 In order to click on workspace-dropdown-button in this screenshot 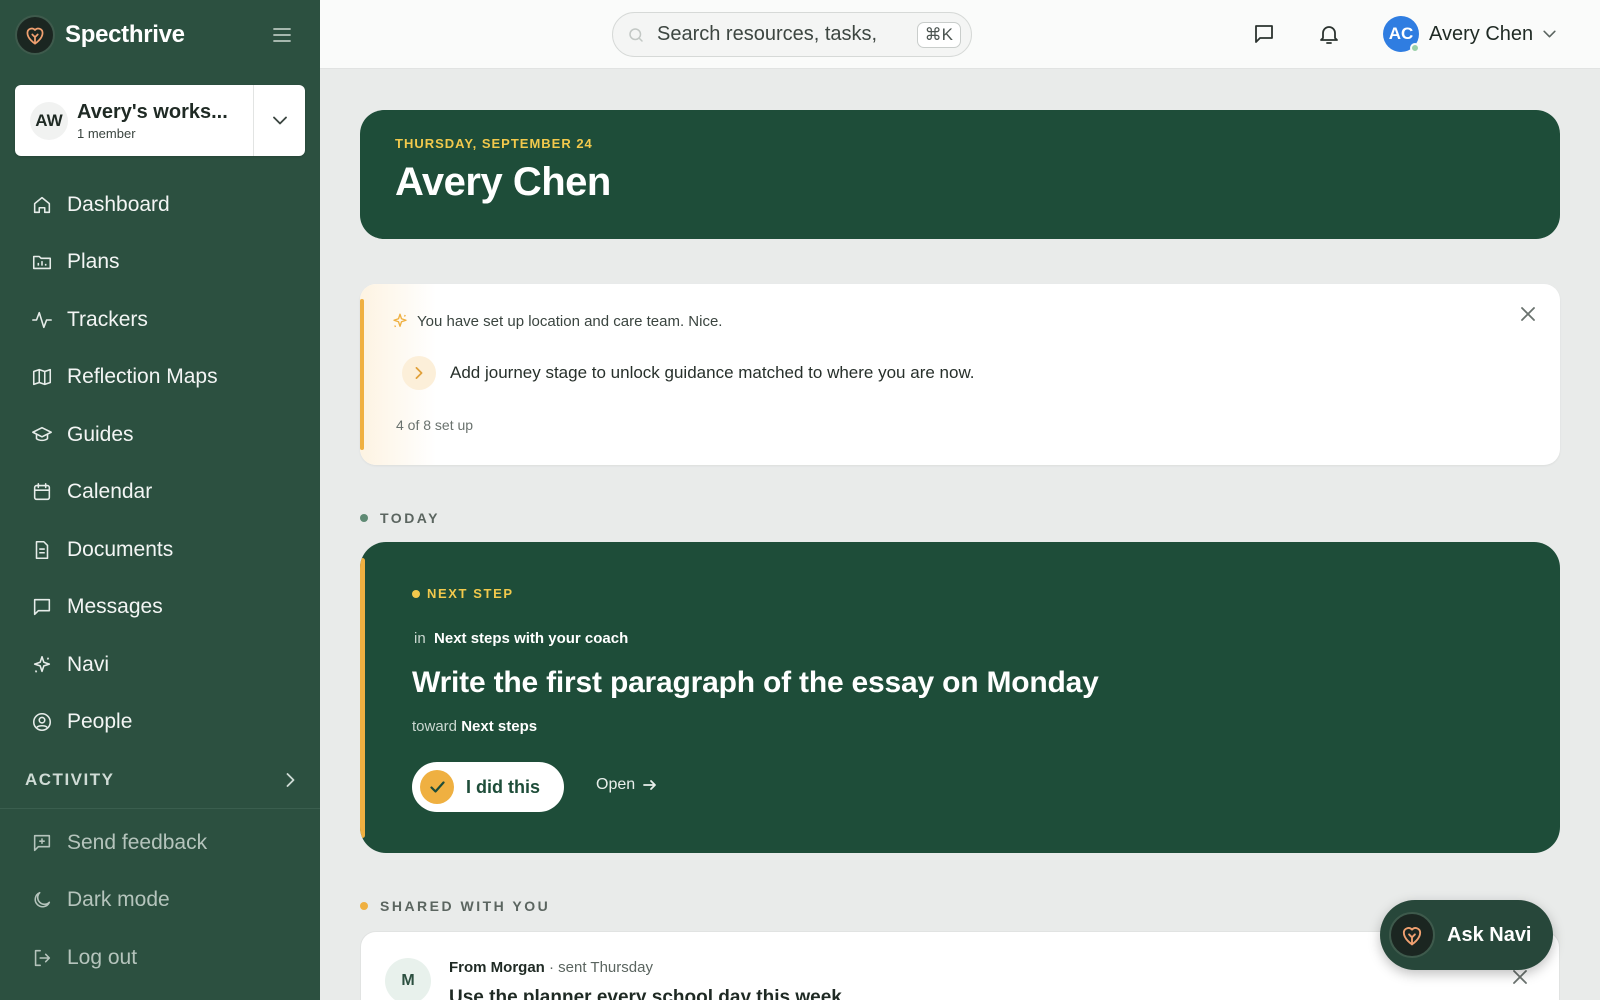, I will do `click(279, 120)`.